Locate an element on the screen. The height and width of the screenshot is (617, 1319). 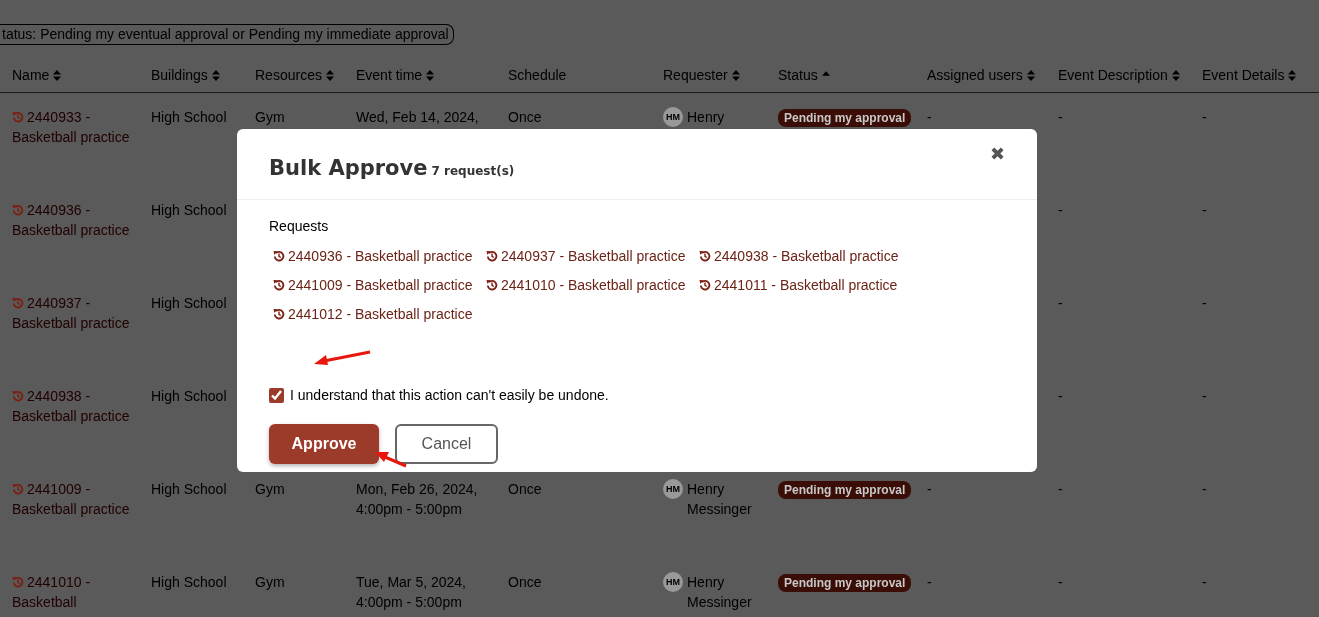
column-header: Event Description is located at coordinates (1113, 75).